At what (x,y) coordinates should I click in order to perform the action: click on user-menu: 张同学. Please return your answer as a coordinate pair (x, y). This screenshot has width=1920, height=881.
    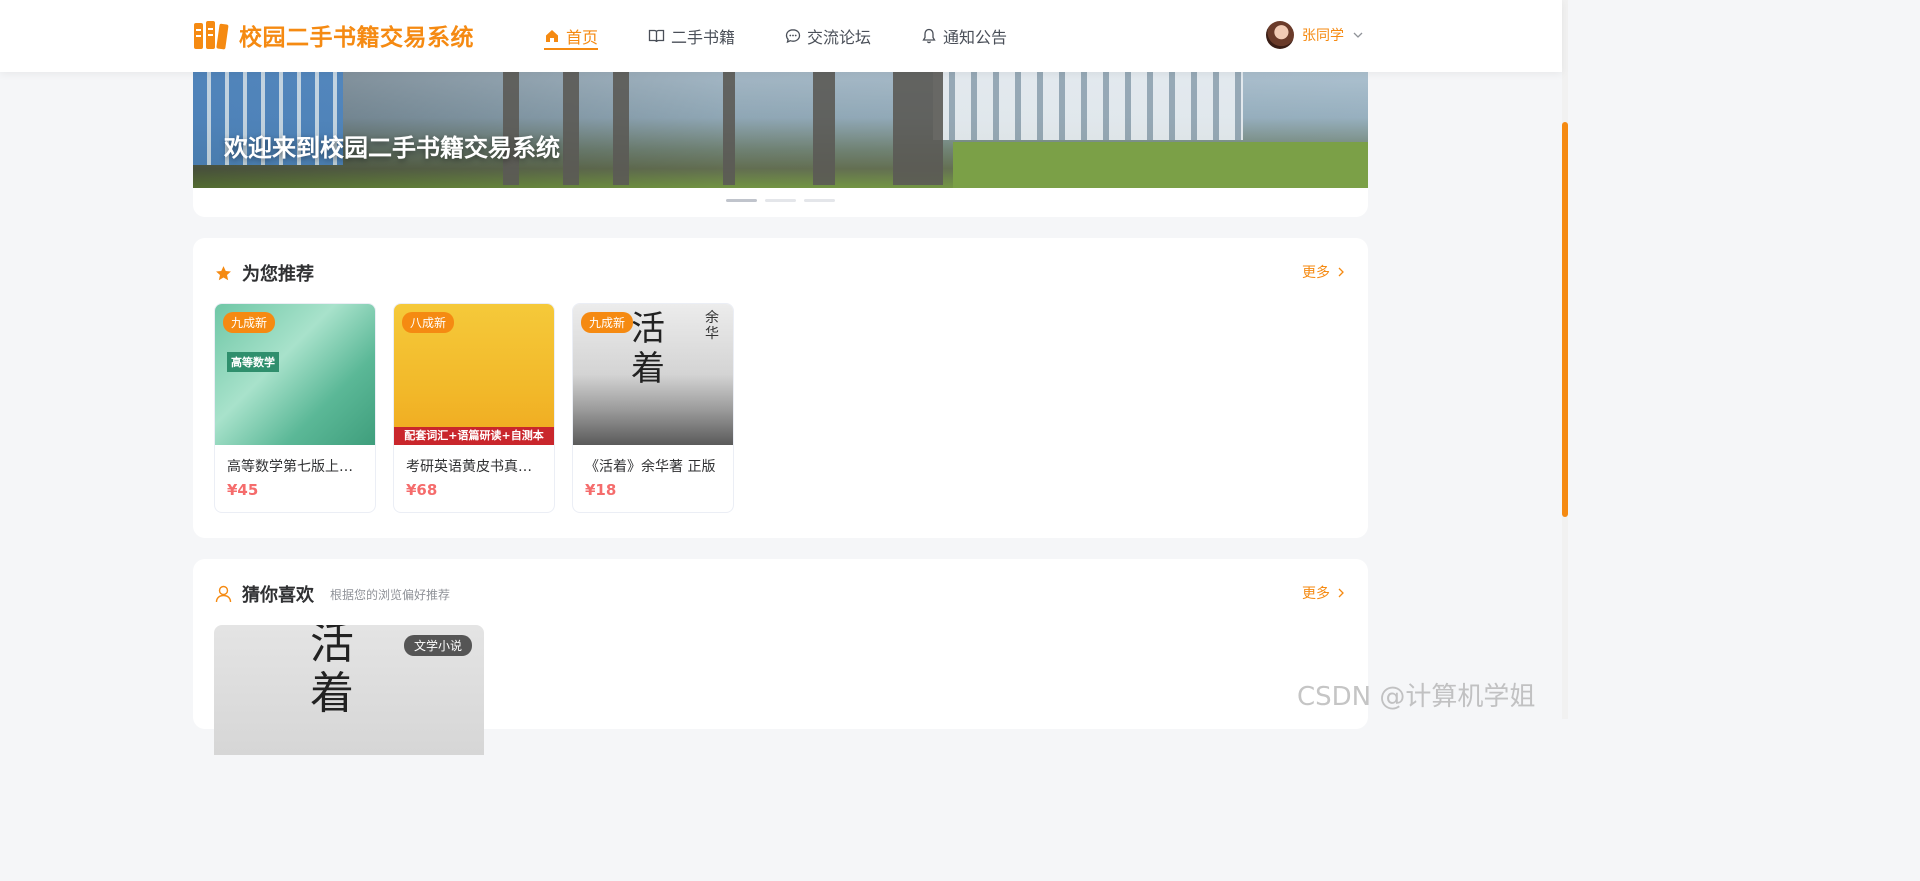
    Looking at the image, I should click on (1315, 35).